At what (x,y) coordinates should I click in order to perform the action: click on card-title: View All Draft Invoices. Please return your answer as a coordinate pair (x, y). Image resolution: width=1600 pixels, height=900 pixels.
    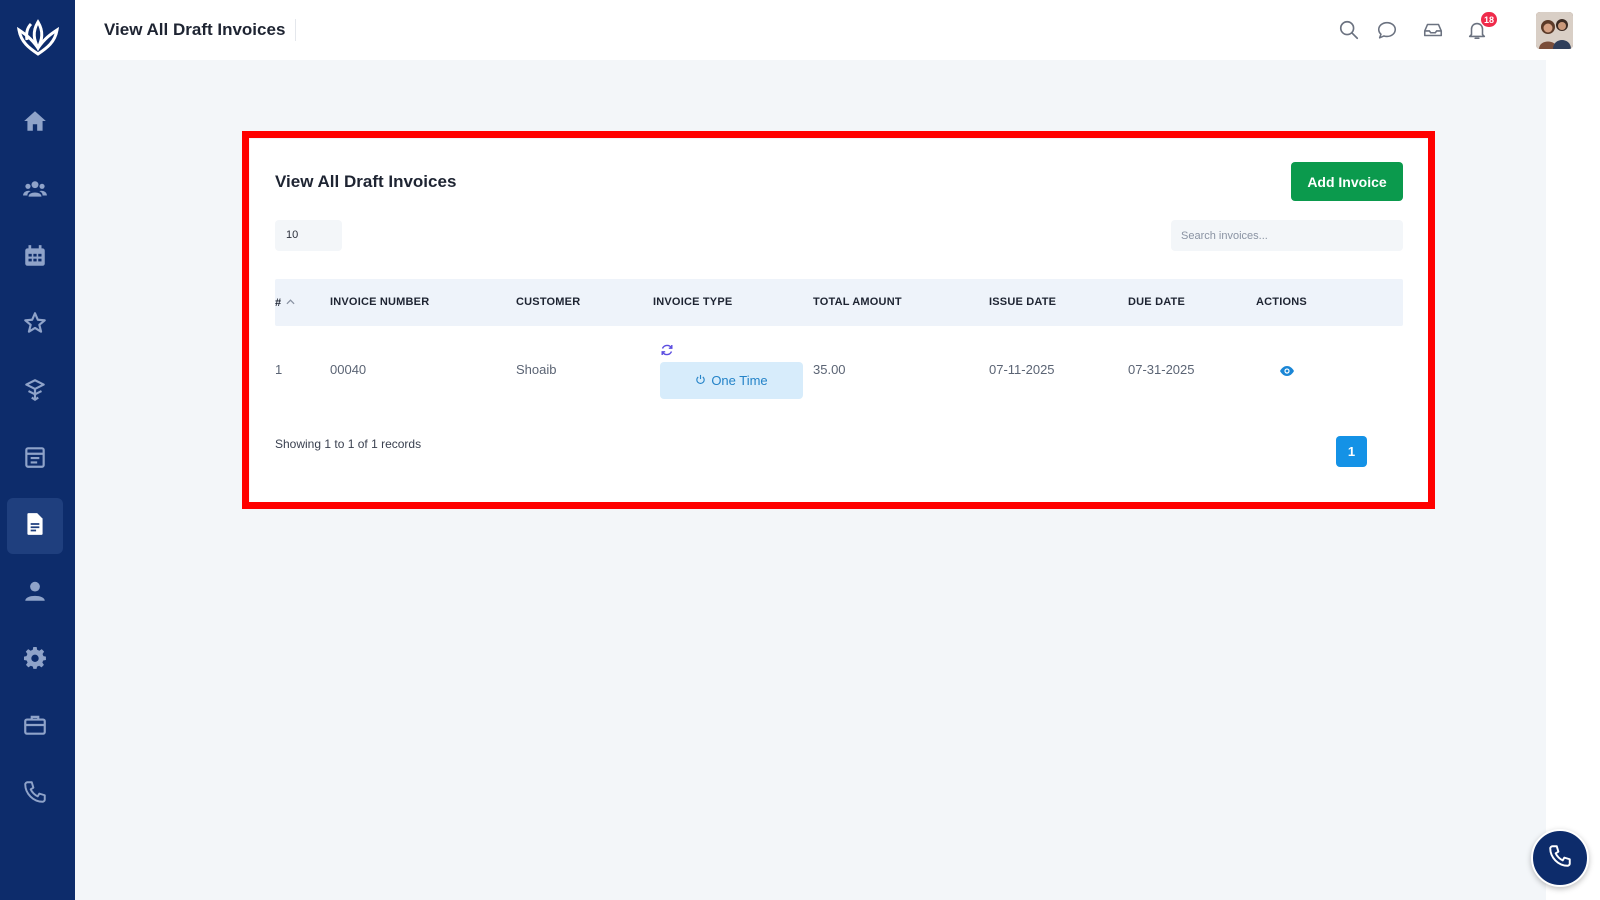
    Looking at the image, I should click on (366, 181).